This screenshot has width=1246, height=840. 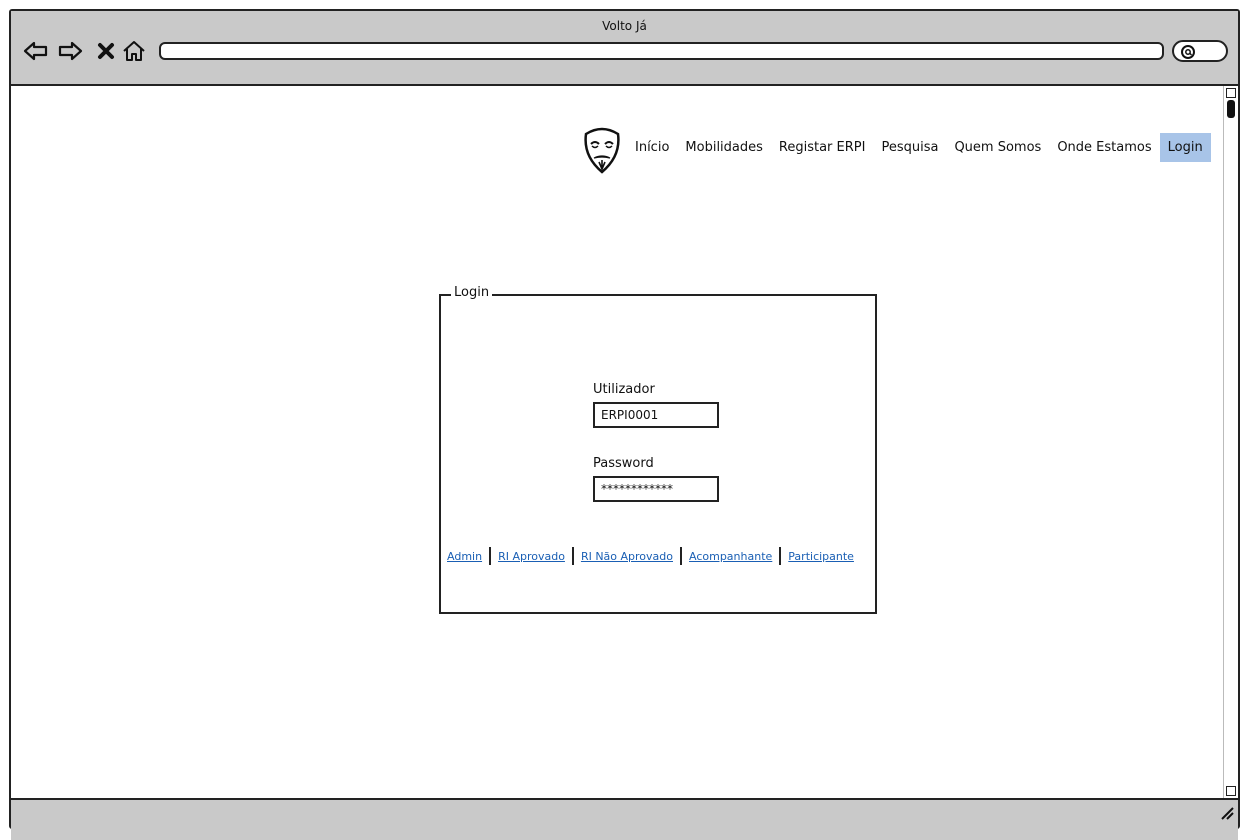 What do you see at coordinates (997, 147) in the screenshot?
I see `nav-quem-somos: Quem Somos` at bounding box center [997, 147].